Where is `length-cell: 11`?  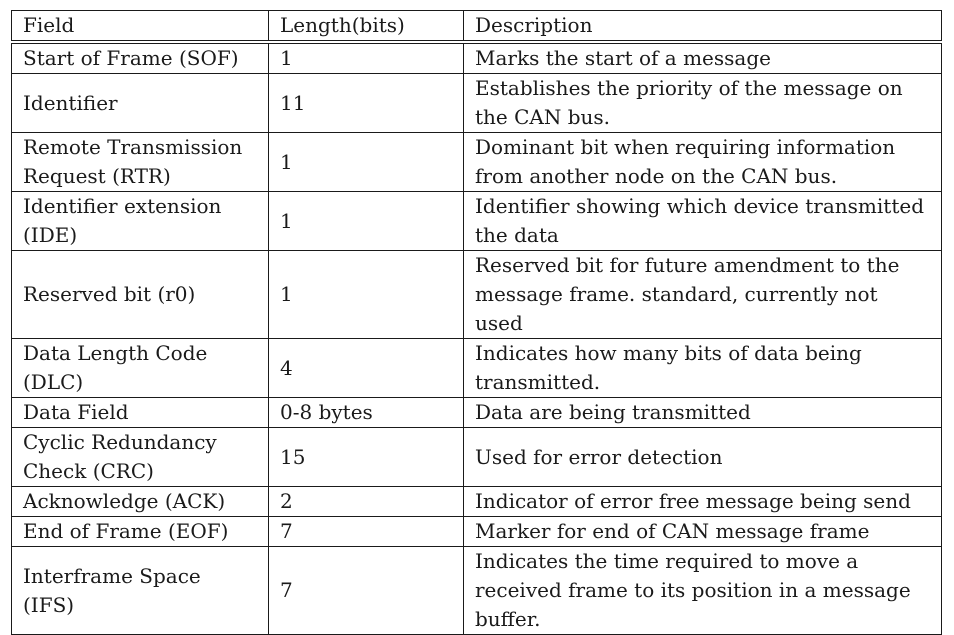
length-cell: 11 is located at coordinates (366, 103).